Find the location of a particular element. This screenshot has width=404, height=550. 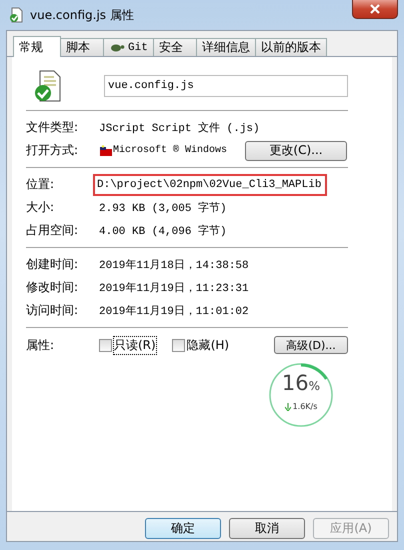

dialog-button: 确定 is located at coordinates (183, 528).